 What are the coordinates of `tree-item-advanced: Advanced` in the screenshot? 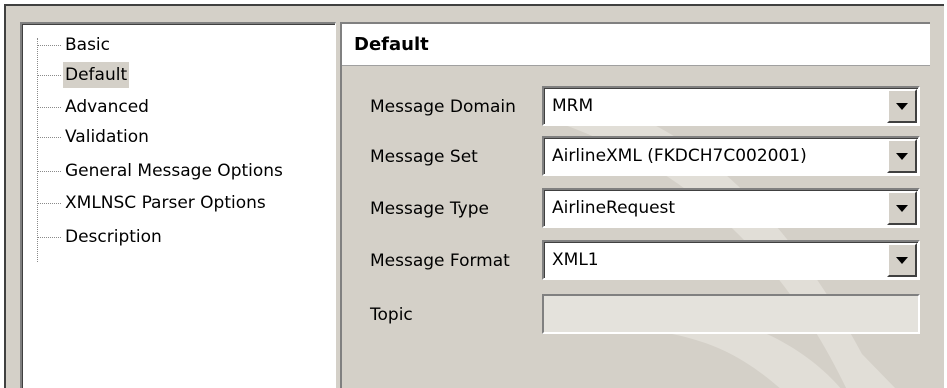 It's located at (94, 107).